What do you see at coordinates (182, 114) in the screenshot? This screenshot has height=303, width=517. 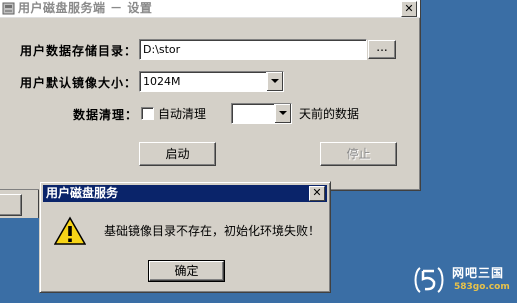 I see `auto-clean-label: 自动清理` at bounding box center [182, 114].